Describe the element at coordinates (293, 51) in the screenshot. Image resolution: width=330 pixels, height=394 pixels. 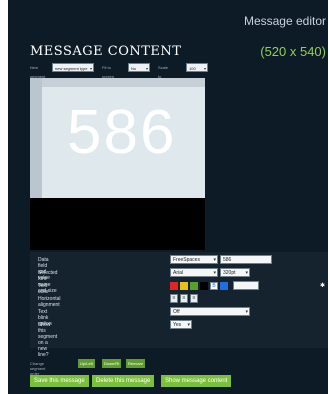
I see `message-size: (520 x 540)` at that location.